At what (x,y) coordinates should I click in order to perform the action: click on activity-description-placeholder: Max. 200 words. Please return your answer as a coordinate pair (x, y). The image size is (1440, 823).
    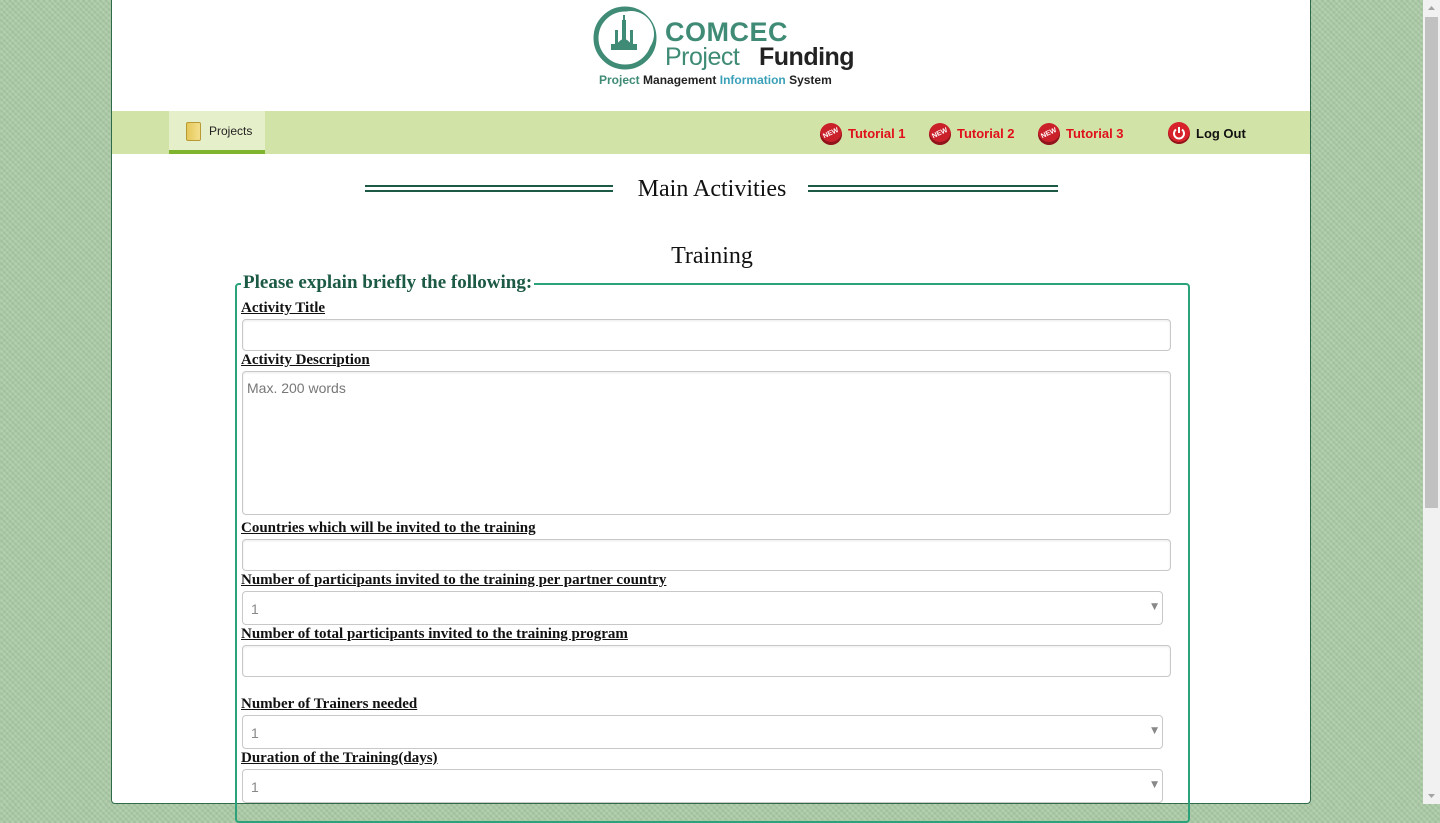
    Looking at the image, I should click on (296, 388).